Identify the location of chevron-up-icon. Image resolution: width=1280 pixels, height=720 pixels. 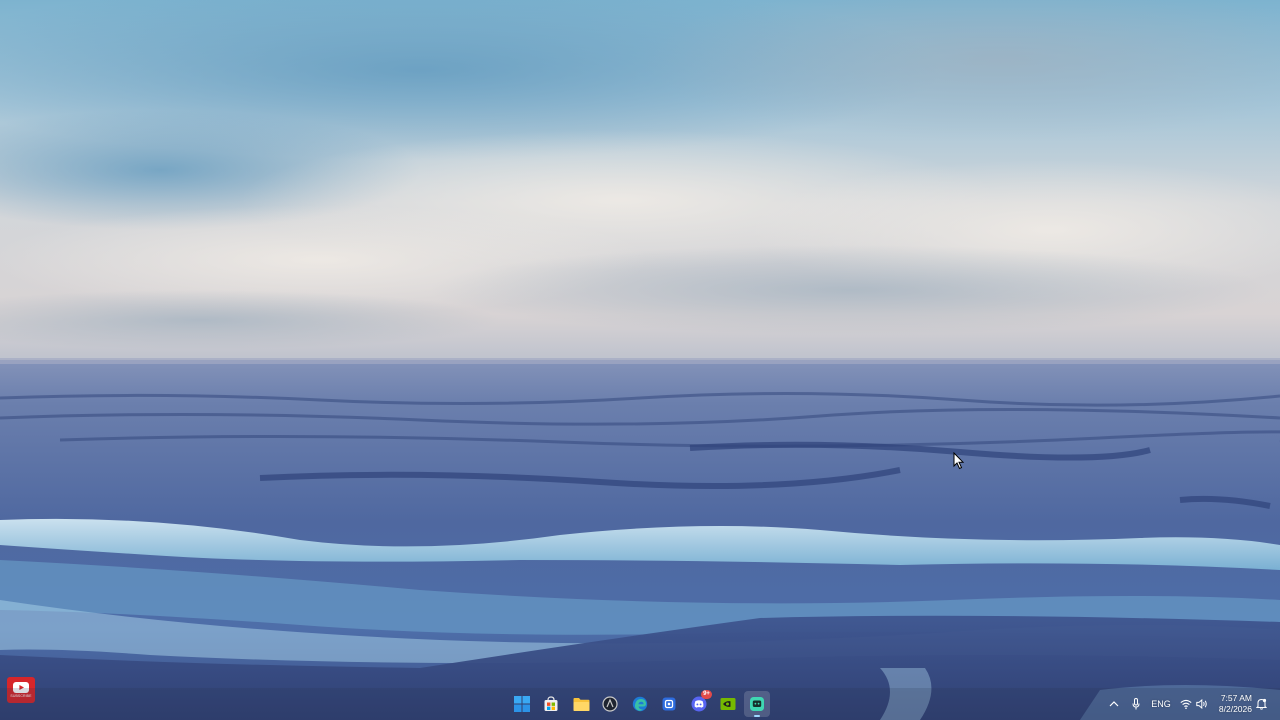
(1114, 704).